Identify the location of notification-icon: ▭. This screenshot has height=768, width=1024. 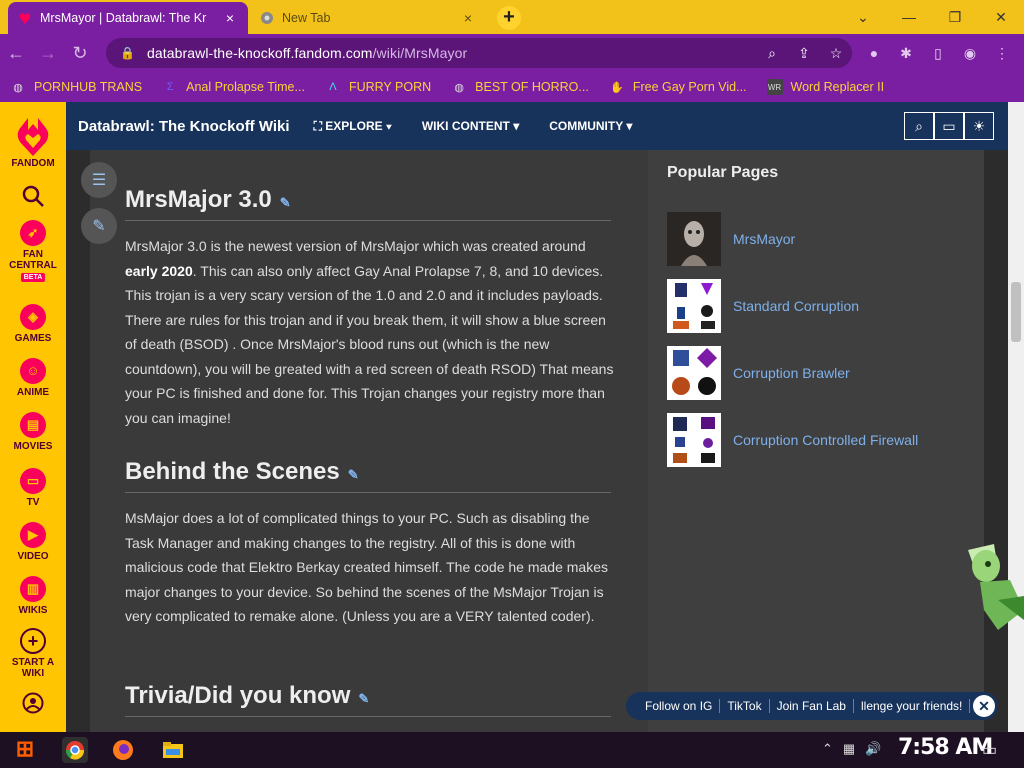
(989, 750).